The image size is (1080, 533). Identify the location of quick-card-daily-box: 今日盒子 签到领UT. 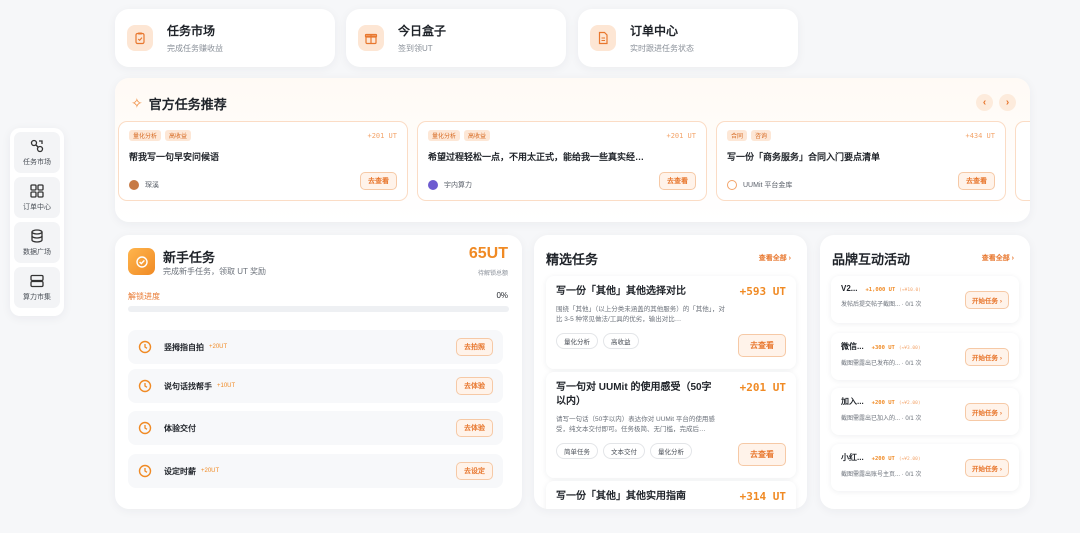
(456, 38).